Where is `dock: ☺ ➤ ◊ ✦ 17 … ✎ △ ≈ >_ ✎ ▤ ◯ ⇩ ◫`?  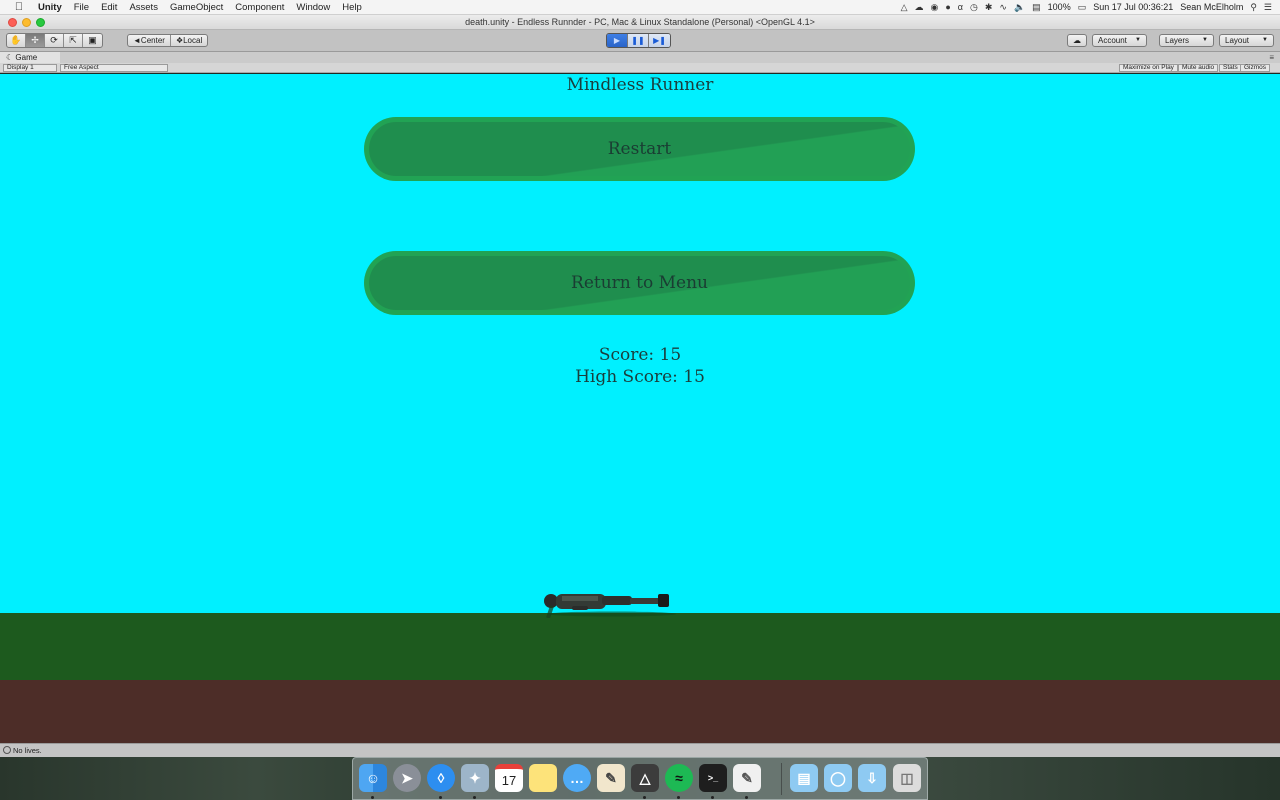
dock: ☺ ➤ ◊ ✦ 17 … ✎ △ ≈ >_ ✎ ▤ ◯ ⇩ ◫ is located at coordinates (640, 778).